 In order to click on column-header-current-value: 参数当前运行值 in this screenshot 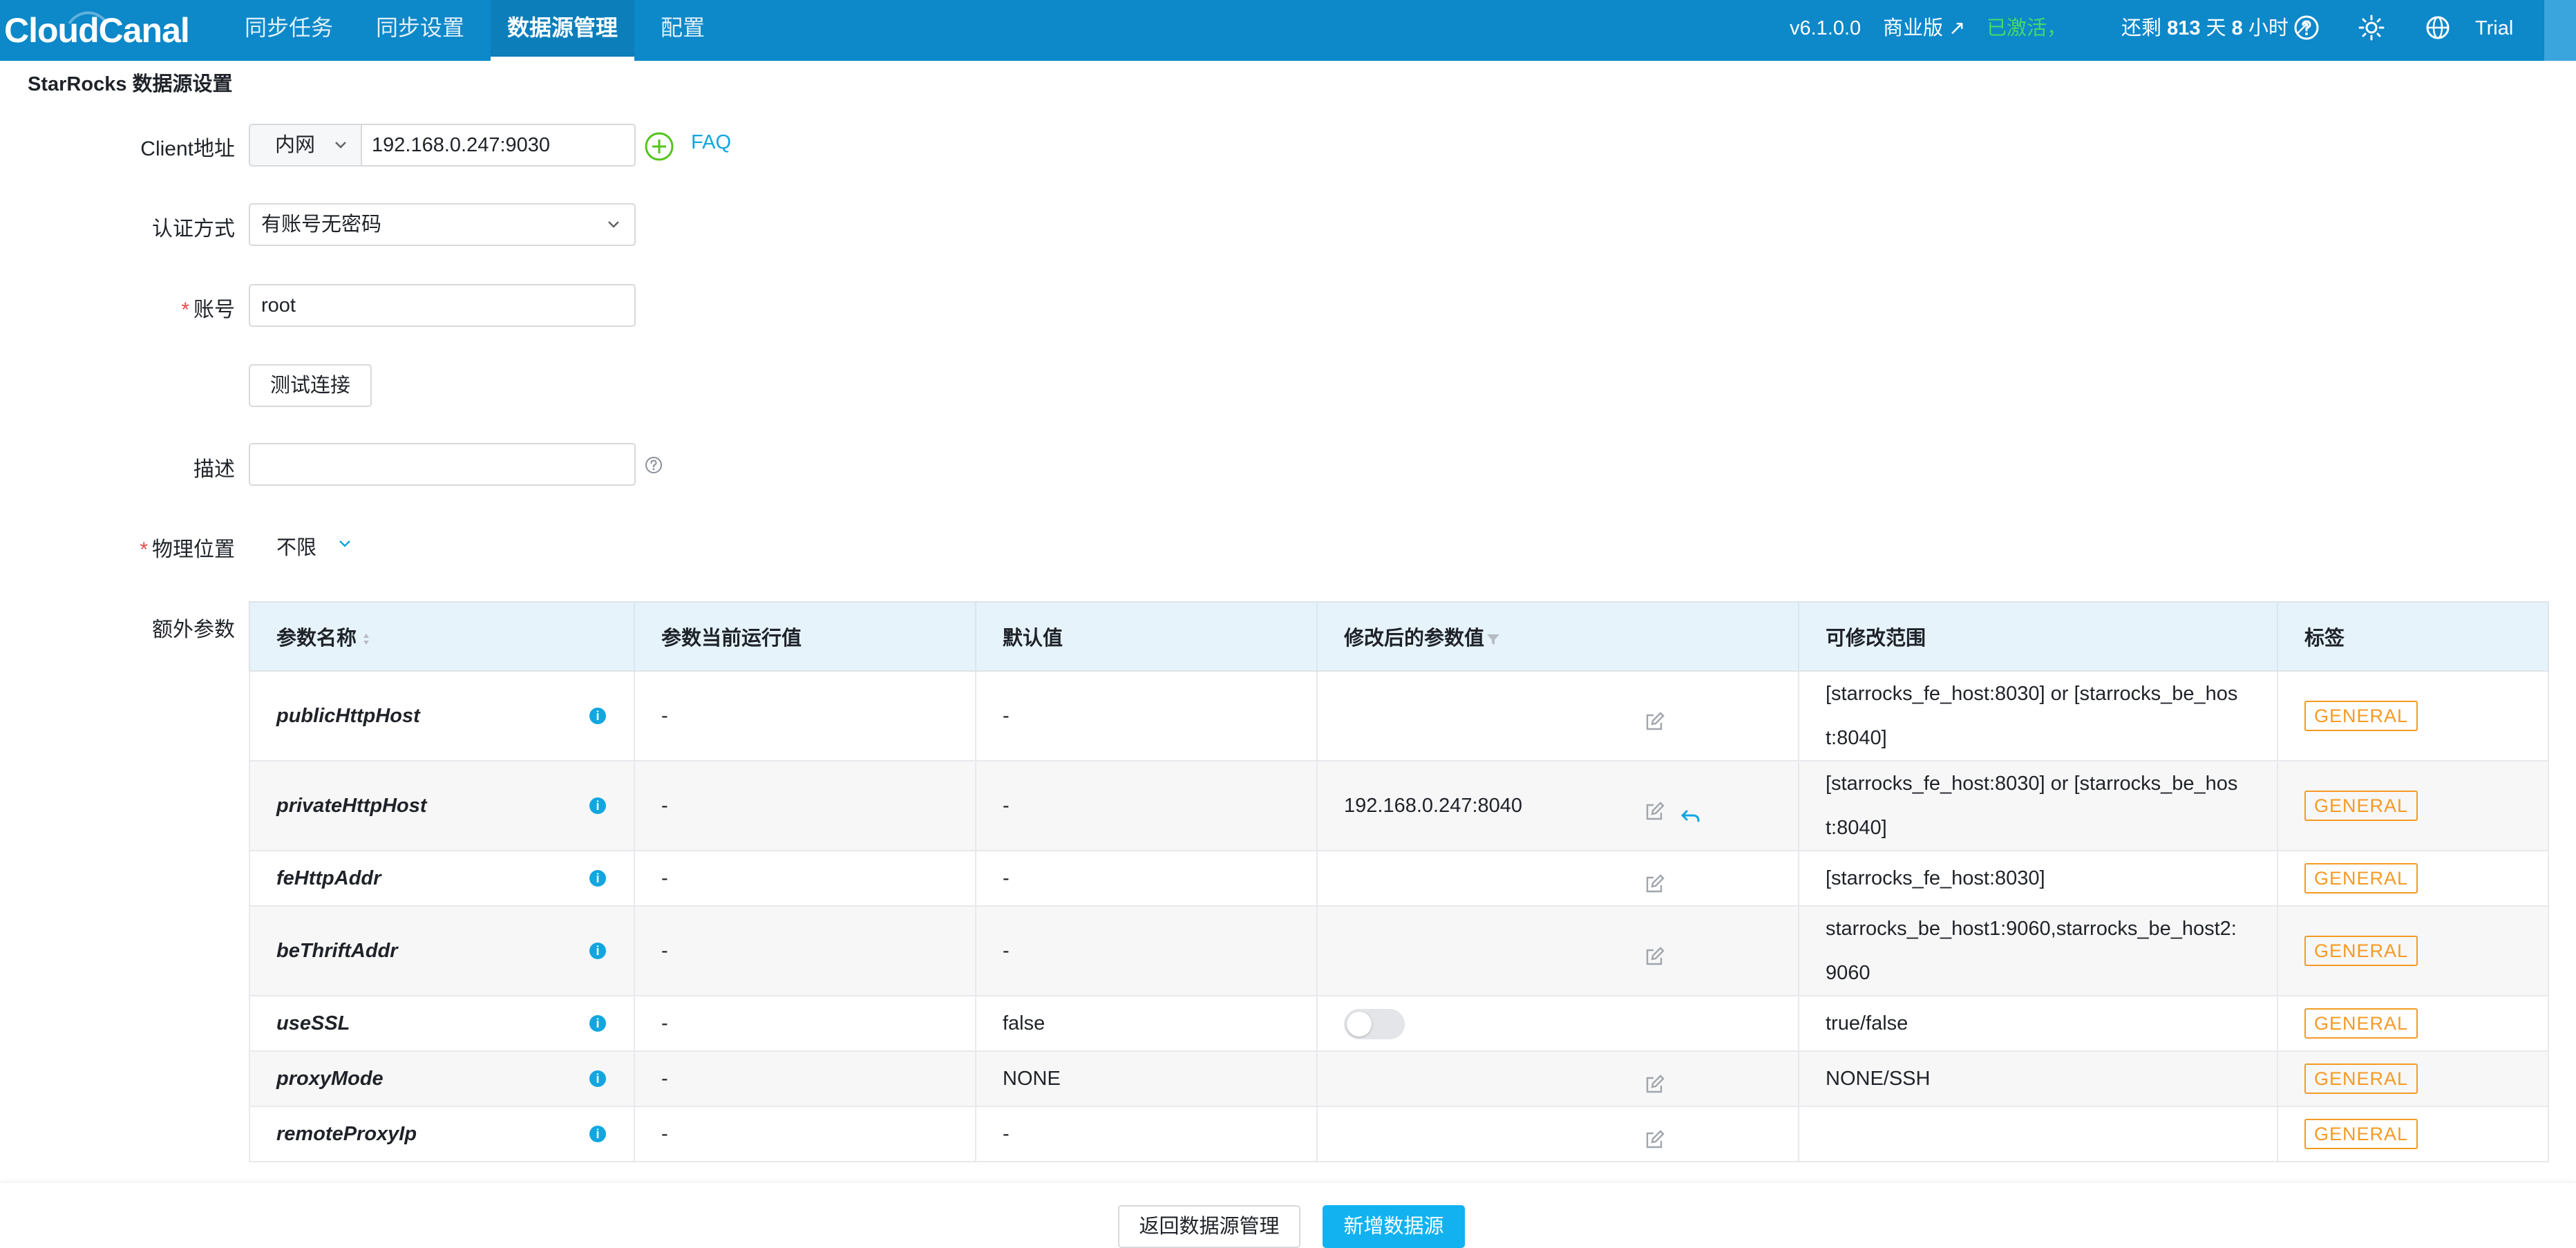, I will do `click(805, 636)`.